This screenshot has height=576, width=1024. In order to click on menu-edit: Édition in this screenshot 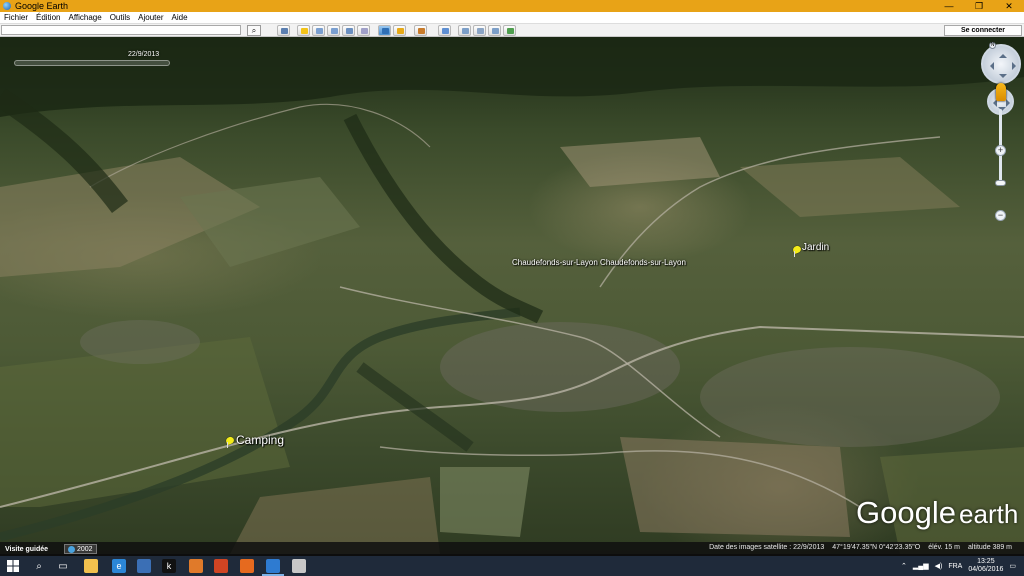, I will do `click(48, 17)`.